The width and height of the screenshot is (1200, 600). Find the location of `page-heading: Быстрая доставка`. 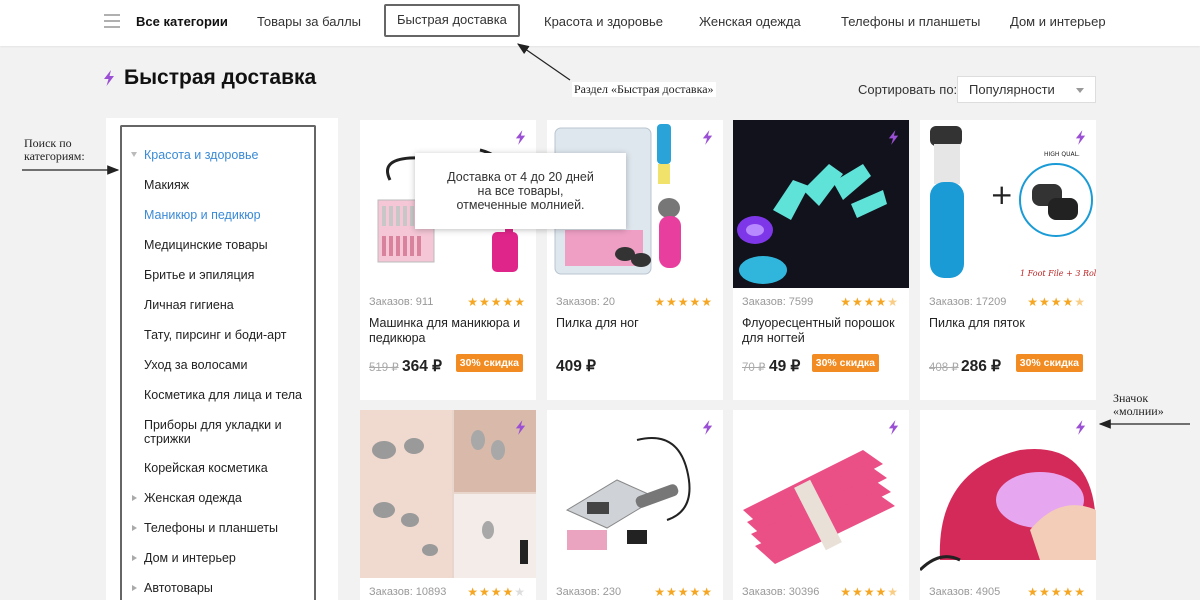

page-heading: Быстрая доставка is located at coordinates (209, 78).